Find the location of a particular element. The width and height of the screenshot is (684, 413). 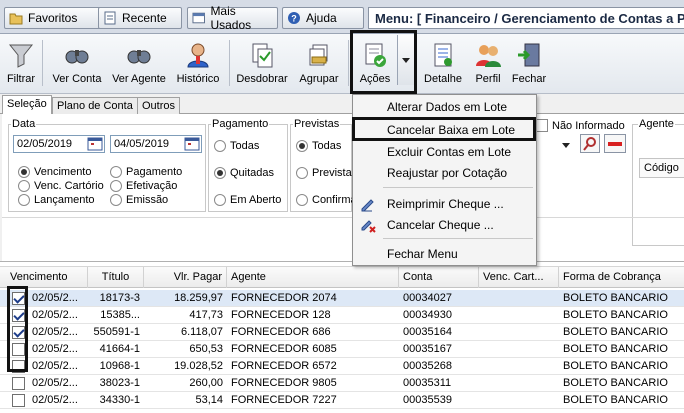

split-document-icon is located at coordinates (262, 55).